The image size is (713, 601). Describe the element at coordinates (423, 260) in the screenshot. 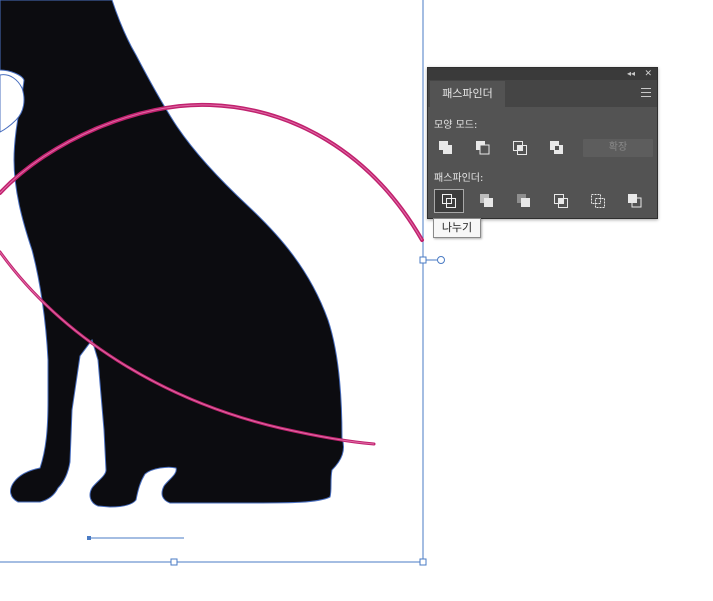

I see `selection-handle-right-mid` at that location.